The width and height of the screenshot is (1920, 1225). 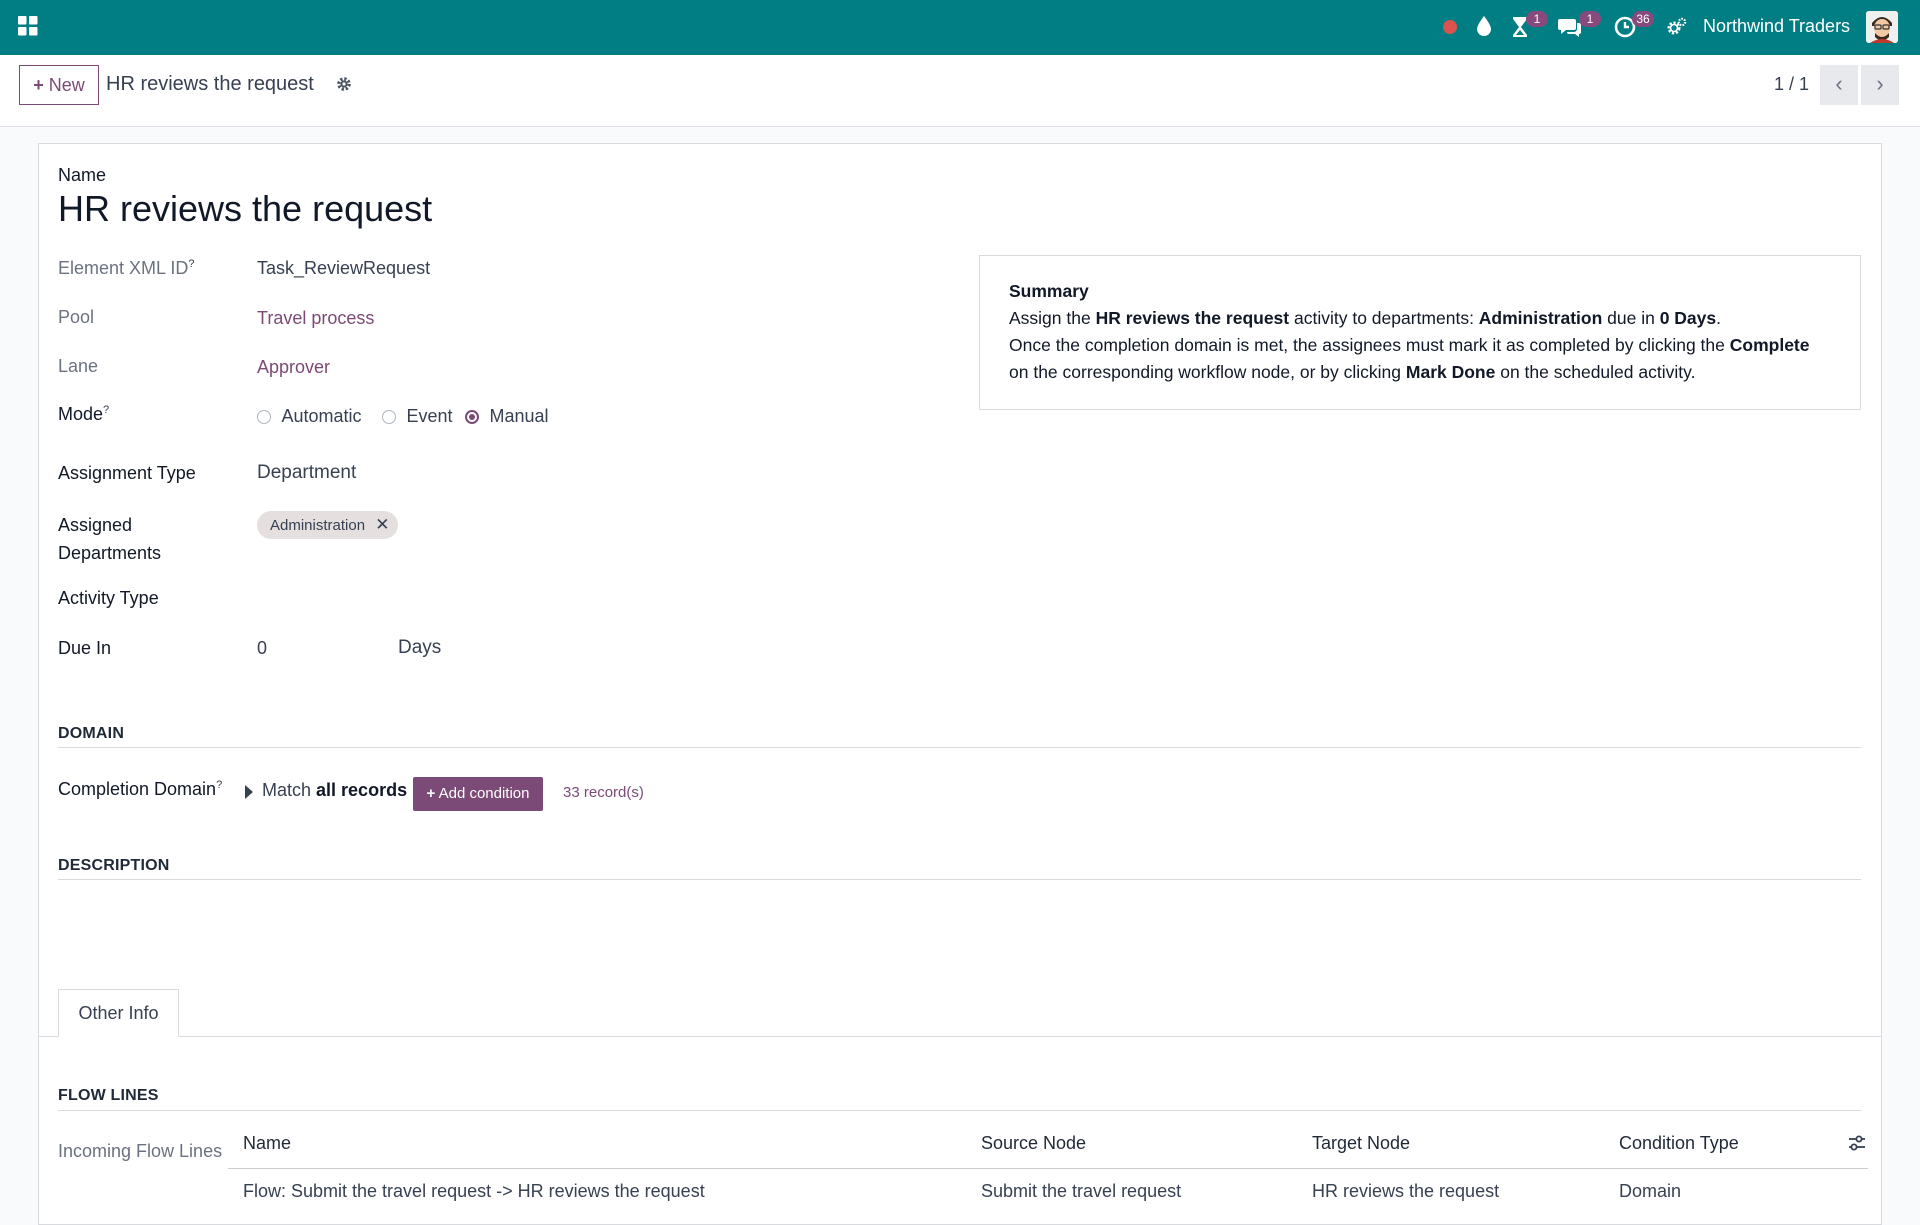 What do you see at coordinates (81, 414) in the screenshot?
I see `mode-label-text: Mode` at bounding box center [81, 414].